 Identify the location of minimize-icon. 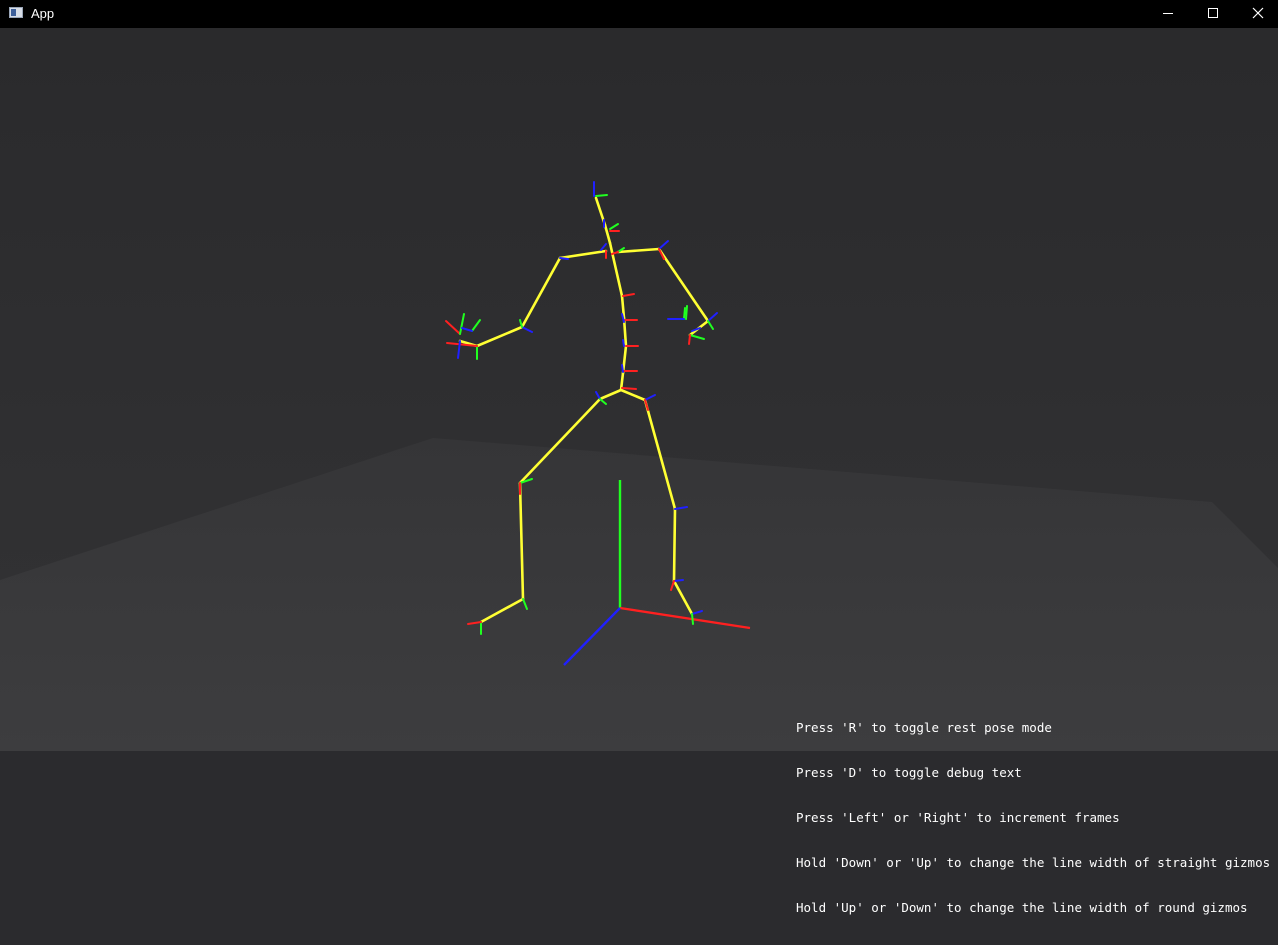
(1168, 13).